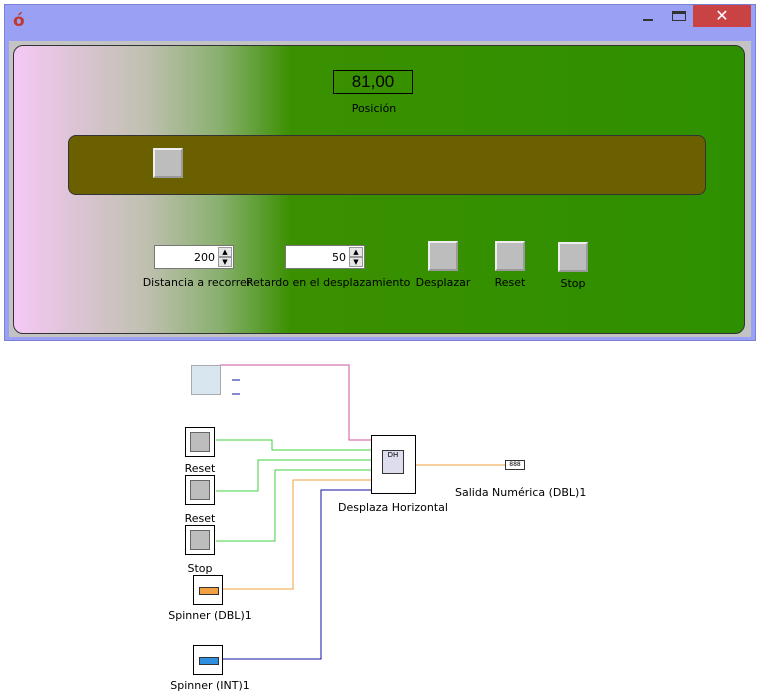 The width and height of the screenshot is (760, 694). Describe the element at coordinates (393, 507) in the screenshot. I see `main-block-label: Desplaza Horizontal` at that location.